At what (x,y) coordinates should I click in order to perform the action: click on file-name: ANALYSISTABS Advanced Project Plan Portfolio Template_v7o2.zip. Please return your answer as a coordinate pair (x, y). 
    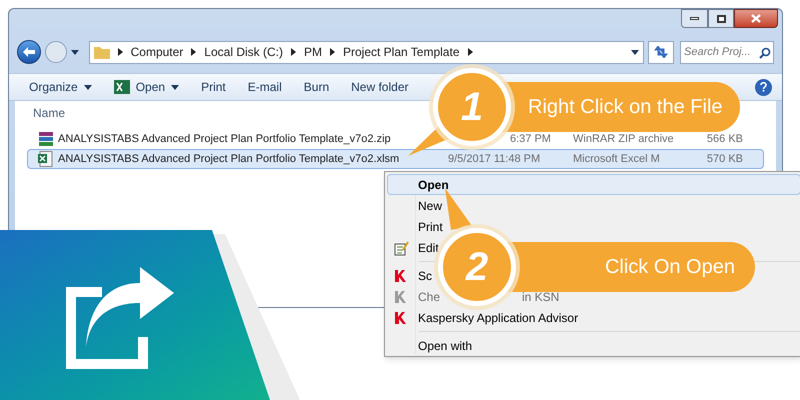
    Looking at the image, I should click on (224, 138).